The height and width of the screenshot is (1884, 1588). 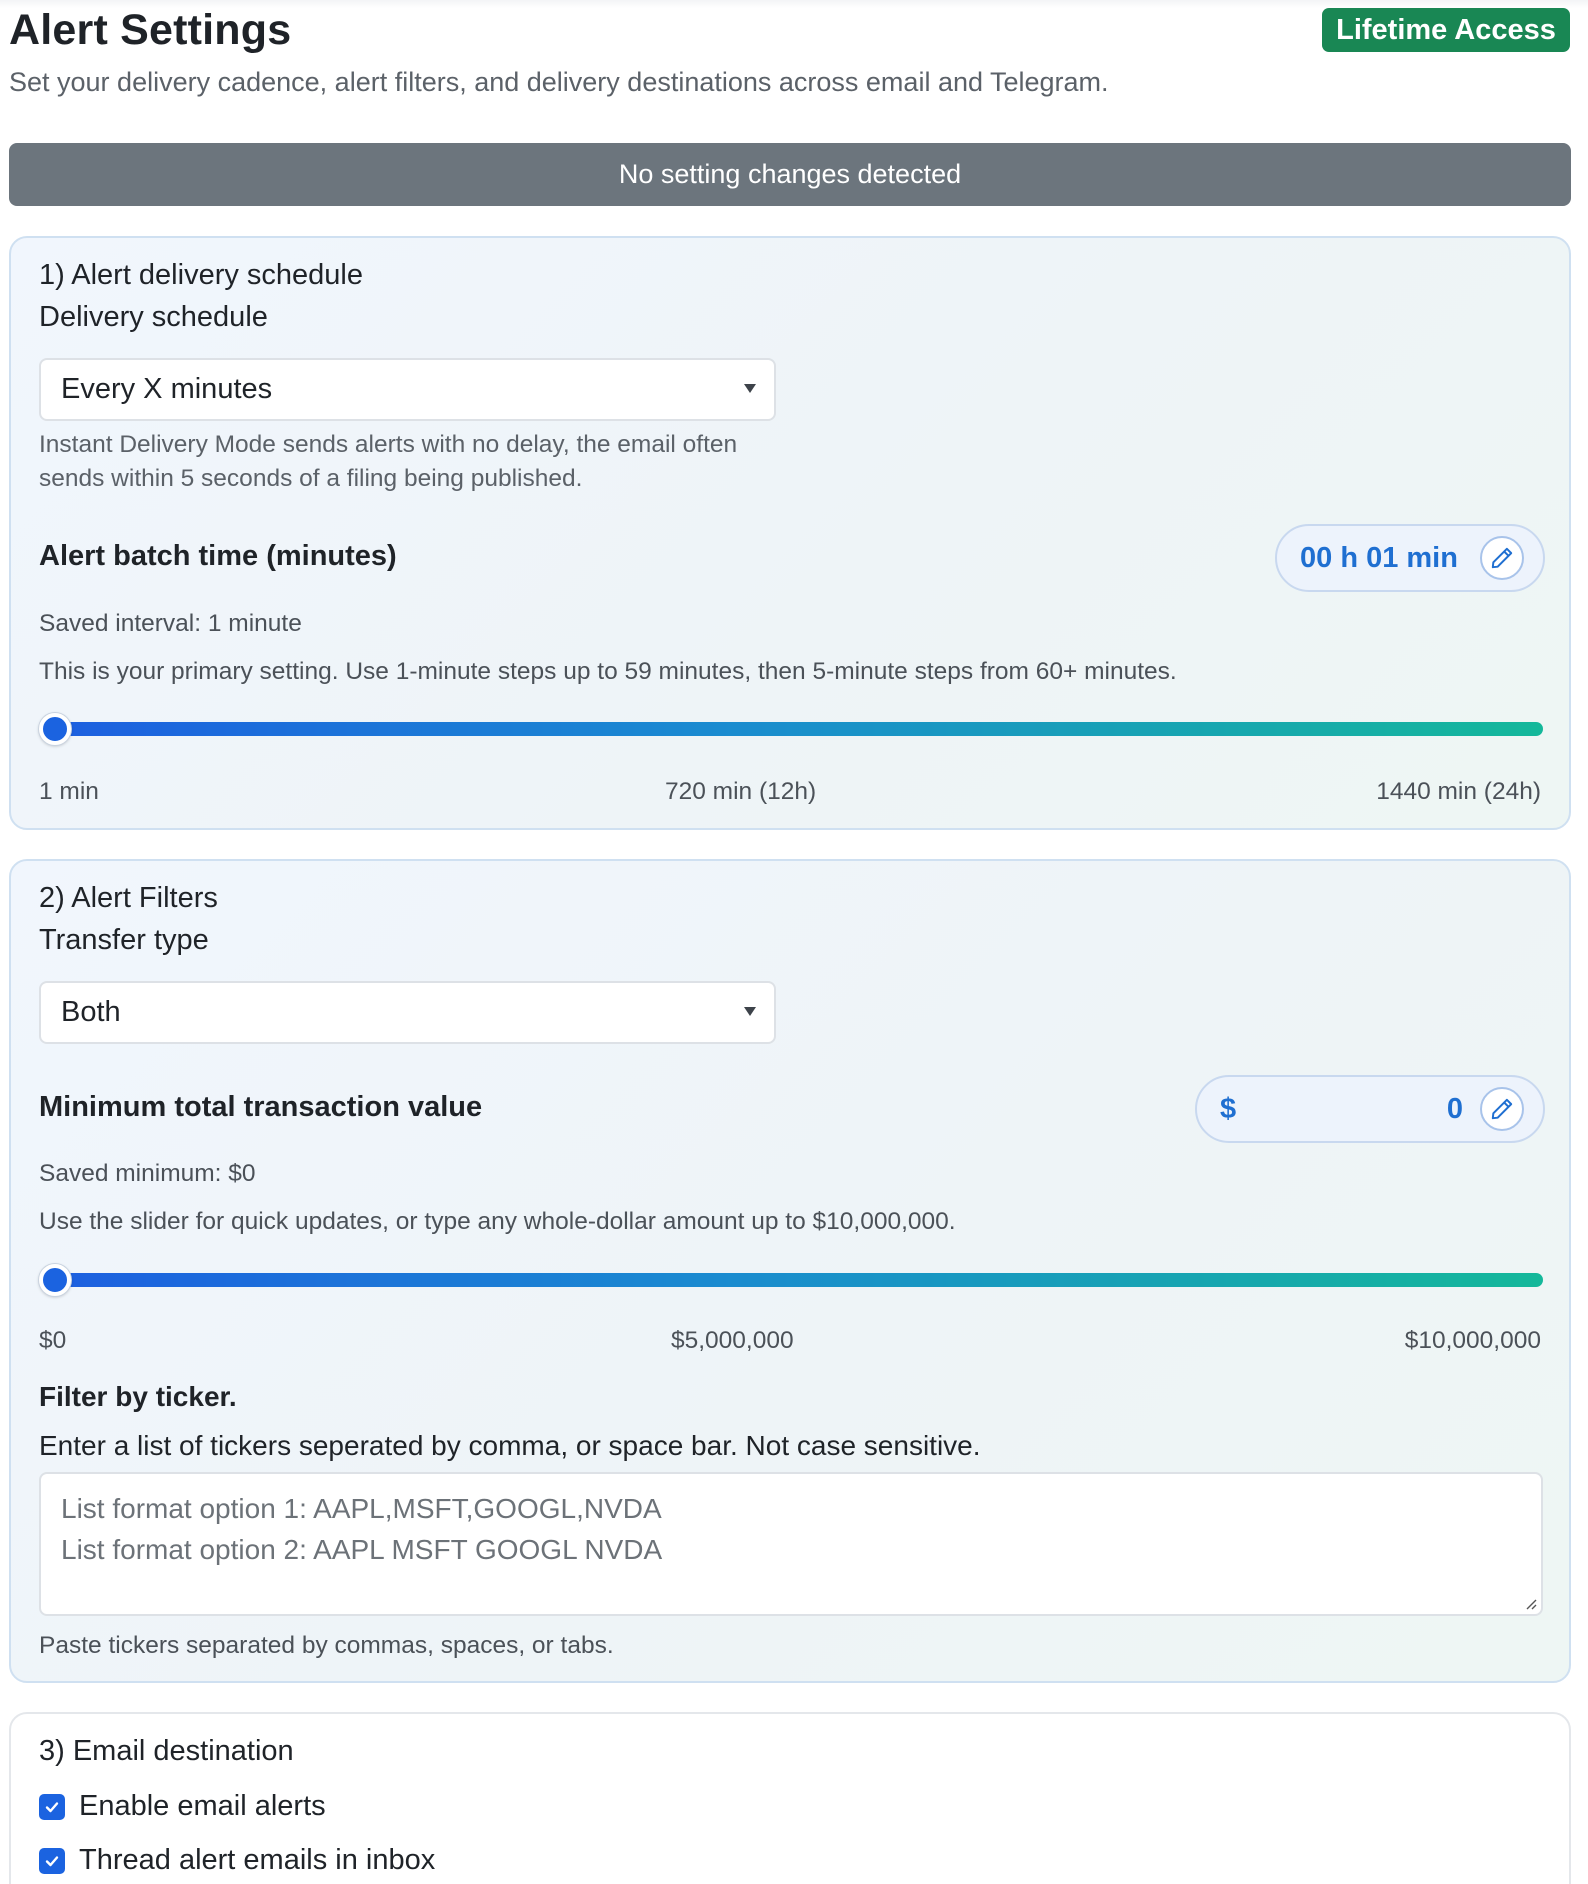 I want to click on ticker-filter-title: Filter by ticker., so click(x=138, y=1396).